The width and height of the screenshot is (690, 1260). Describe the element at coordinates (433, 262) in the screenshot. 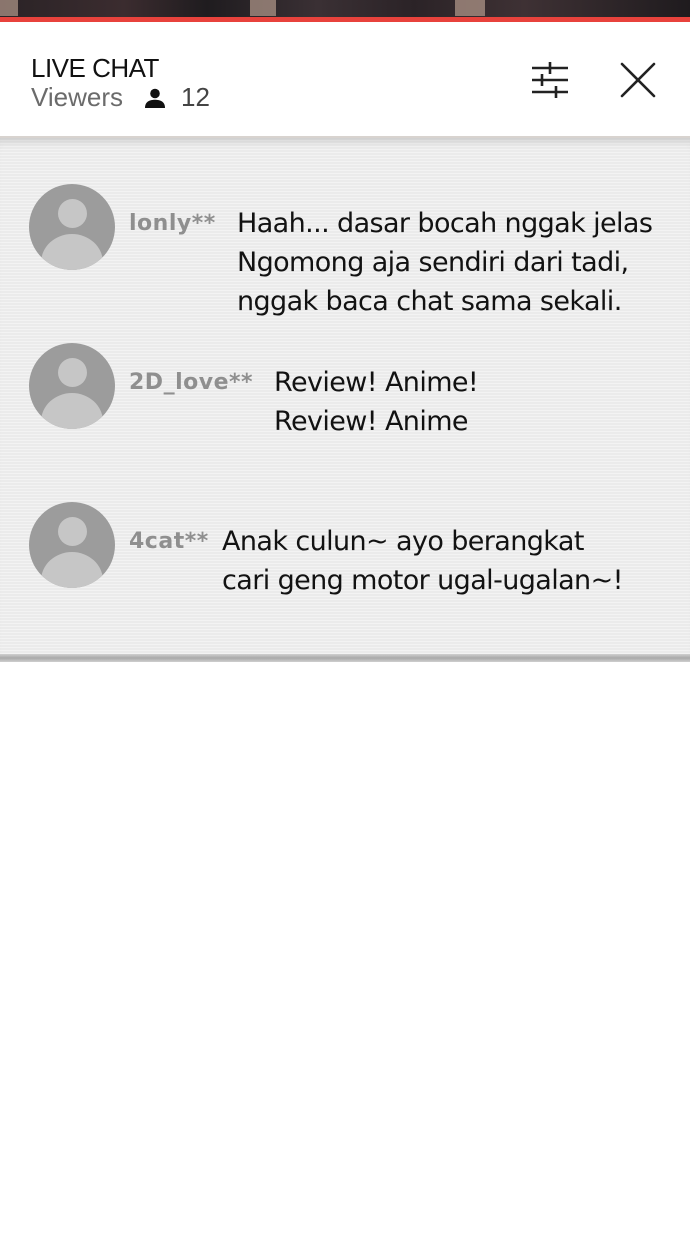

I see `message-line: Ngomong aja sendiri dari tadi,` at that location.